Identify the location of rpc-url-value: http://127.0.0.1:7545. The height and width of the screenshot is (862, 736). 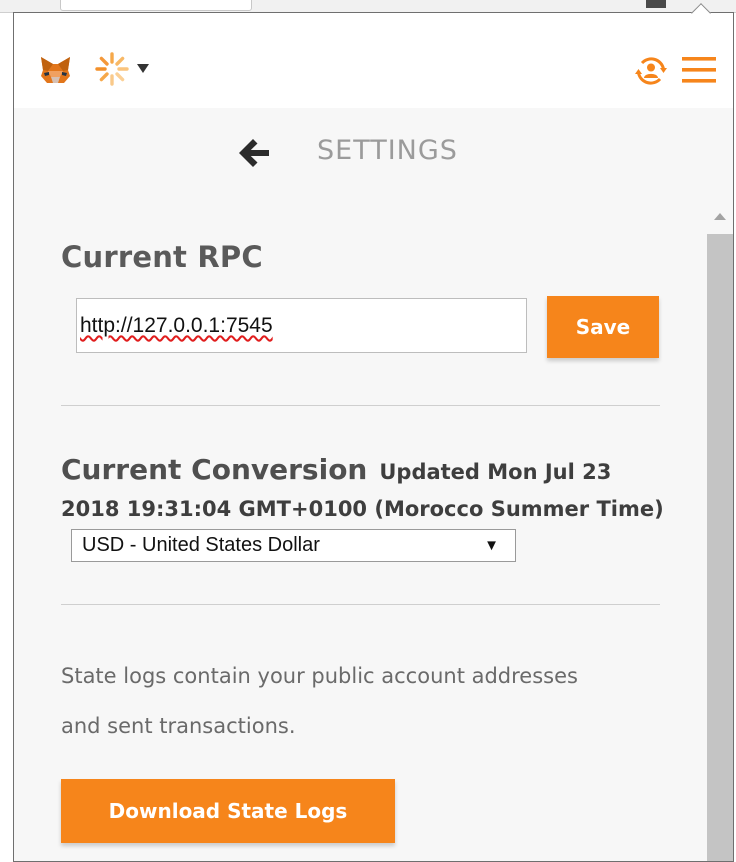
(176, 325).